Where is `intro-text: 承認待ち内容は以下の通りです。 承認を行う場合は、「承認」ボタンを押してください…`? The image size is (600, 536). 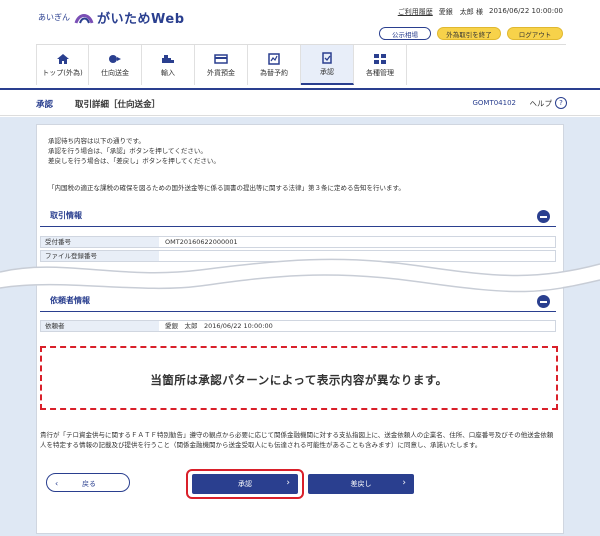
intro-text: 承認待ち内容は以下の通りです。 承認を行う場合は、「承認」ボタンを押してください… is located at coordinates (134, 151).